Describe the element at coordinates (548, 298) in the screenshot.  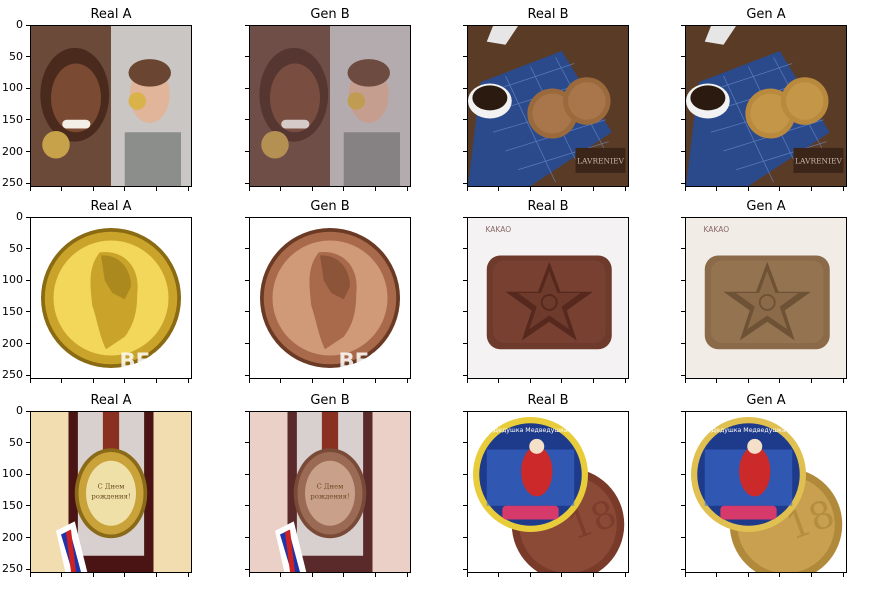
I see `panel-image-chocolate-star-bar: KAKAO` at that location.